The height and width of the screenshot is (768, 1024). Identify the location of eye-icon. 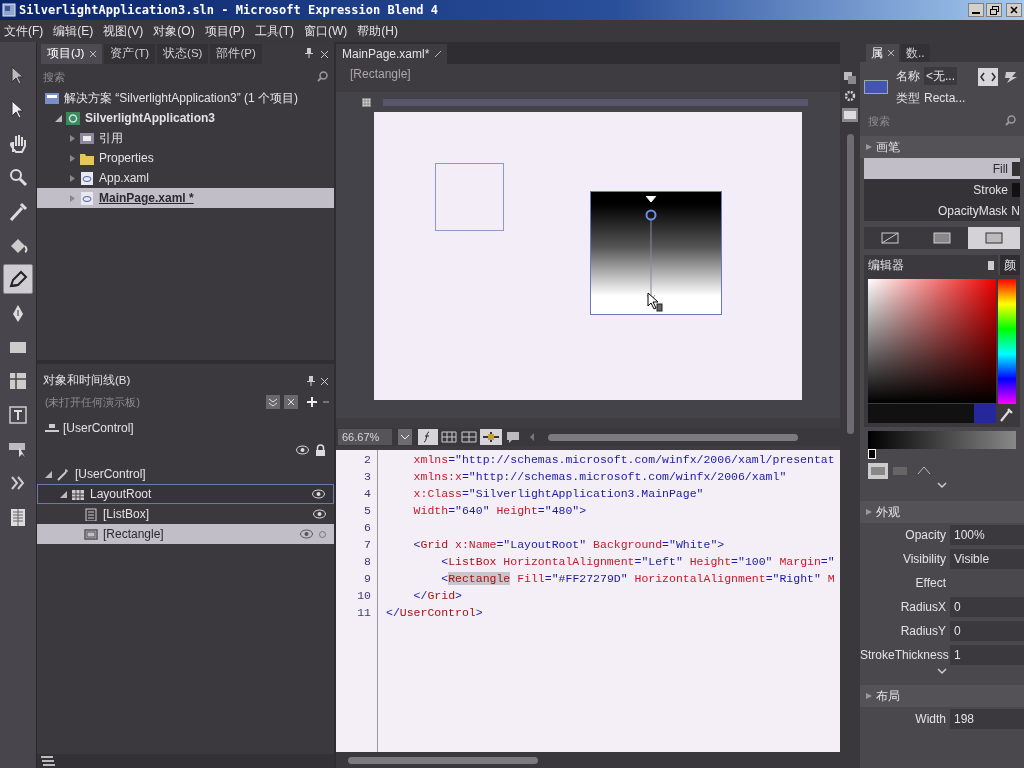
(306, 534).